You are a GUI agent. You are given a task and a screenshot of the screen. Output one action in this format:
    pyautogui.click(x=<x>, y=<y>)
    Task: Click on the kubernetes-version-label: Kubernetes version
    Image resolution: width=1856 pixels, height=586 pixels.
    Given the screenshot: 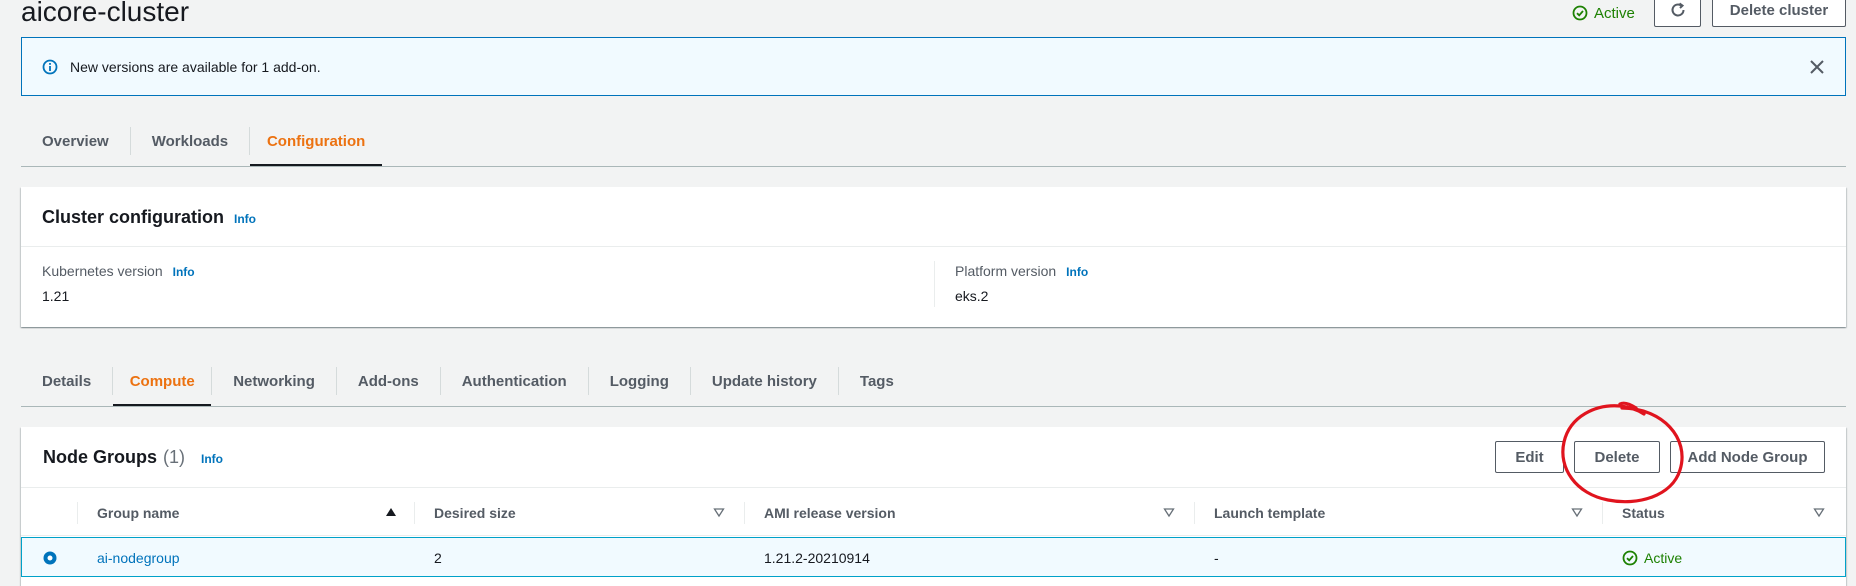 What is the action you would take?
    pyautogui.click(x=102, y=271)
    